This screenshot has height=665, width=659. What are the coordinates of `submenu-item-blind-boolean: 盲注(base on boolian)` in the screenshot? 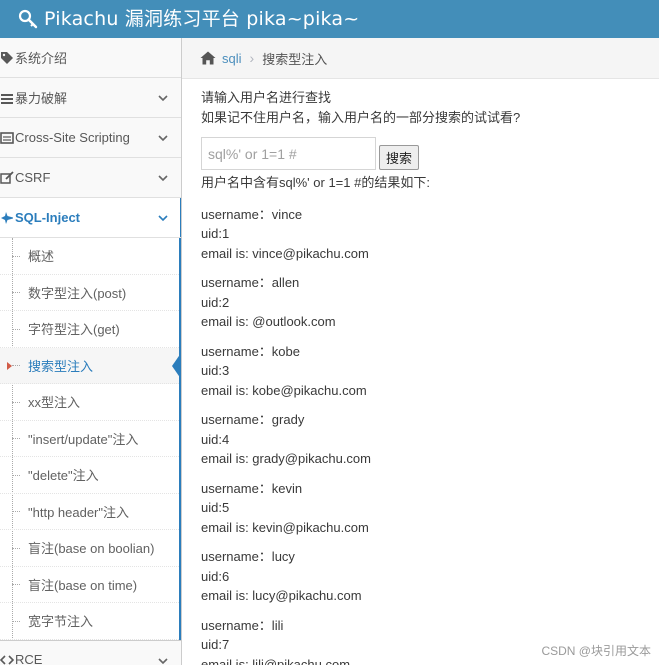 It's located at (89, 548).